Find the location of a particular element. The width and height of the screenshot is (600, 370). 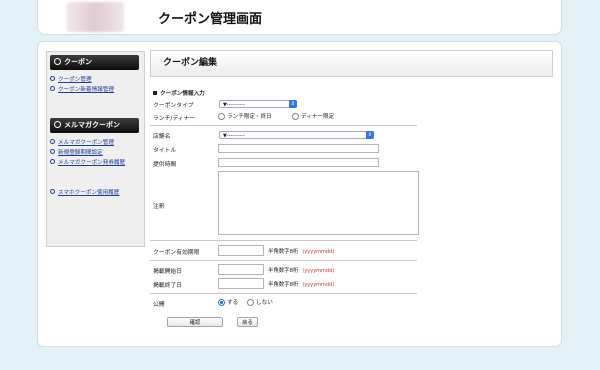

publish-start-label: 掲載開始日 is located at coordinates (167, 272).